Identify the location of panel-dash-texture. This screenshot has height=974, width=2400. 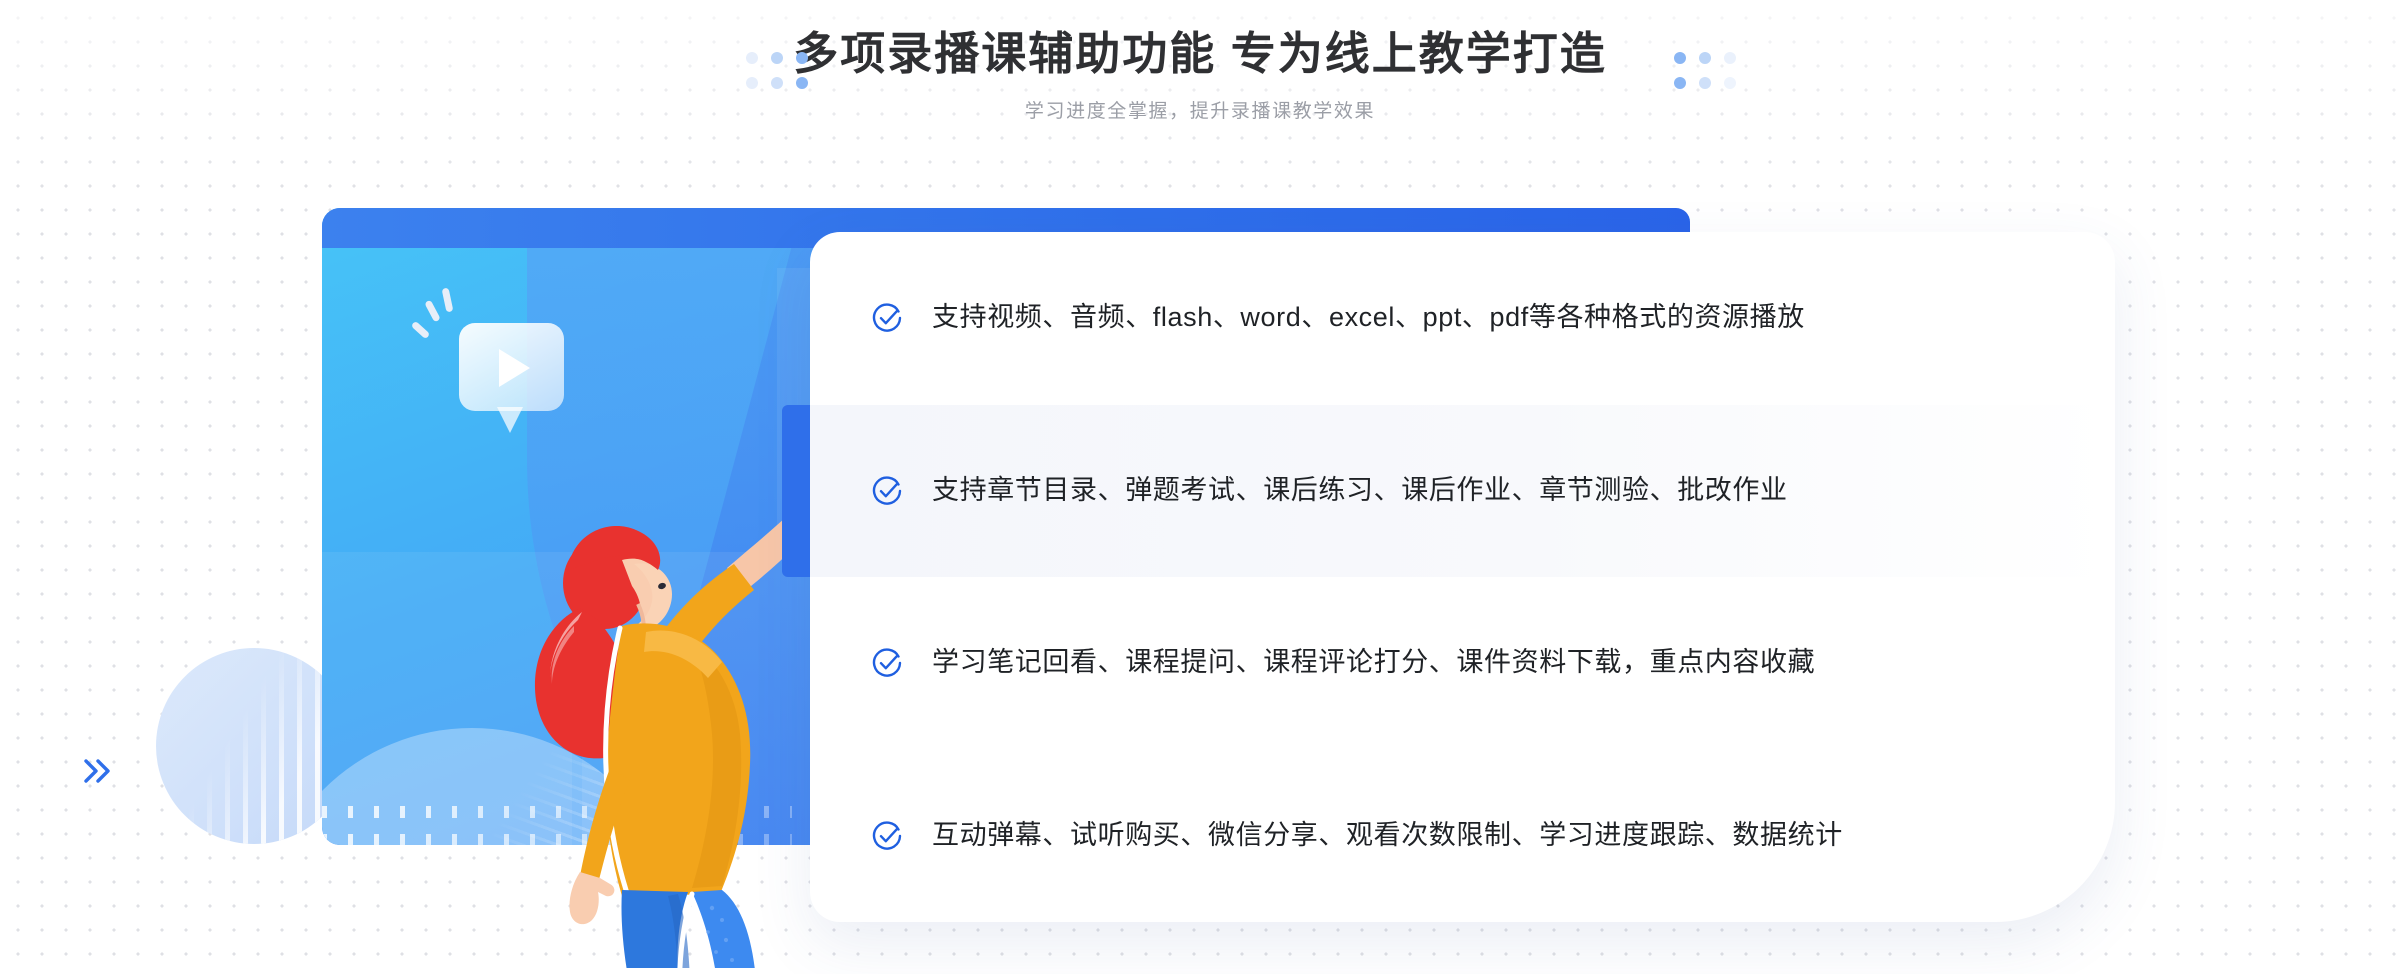
(557, 821).